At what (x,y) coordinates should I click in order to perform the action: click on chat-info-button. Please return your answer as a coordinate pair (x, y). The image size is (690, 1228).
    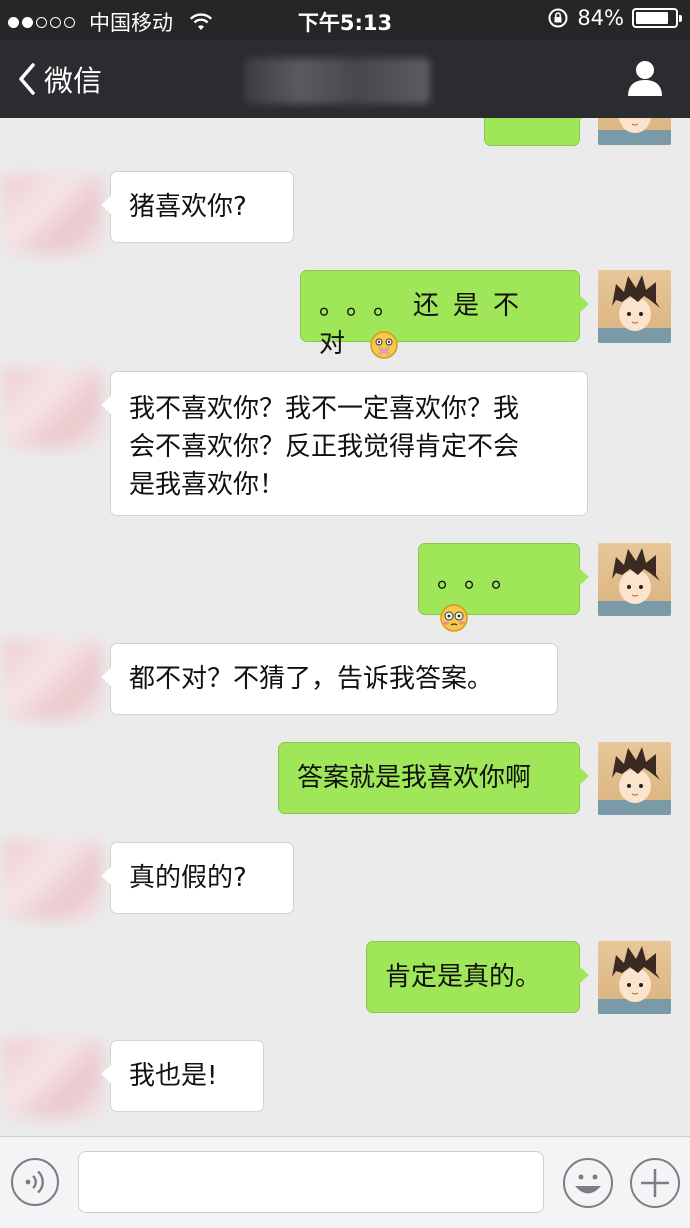
    Looking at the image, I should click on (645, 78).